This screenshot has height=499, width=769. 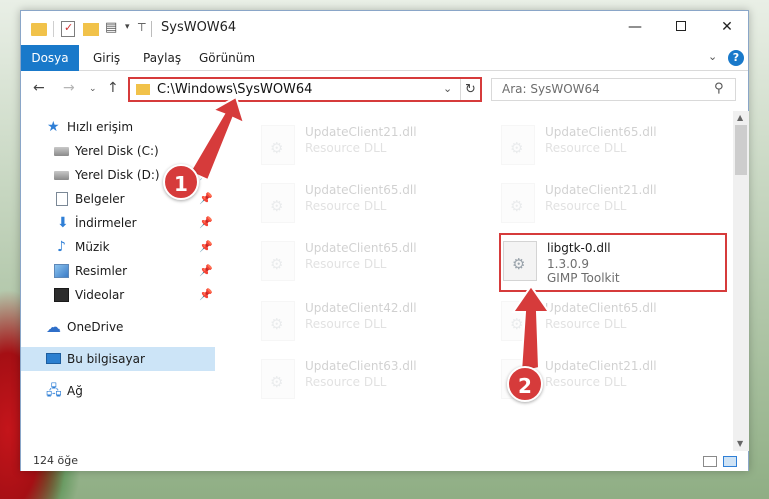 What do you see at coordinates (525, 384) in the screenshot?
I see `step-2-badge: 2` at bounding box center [525, 384].